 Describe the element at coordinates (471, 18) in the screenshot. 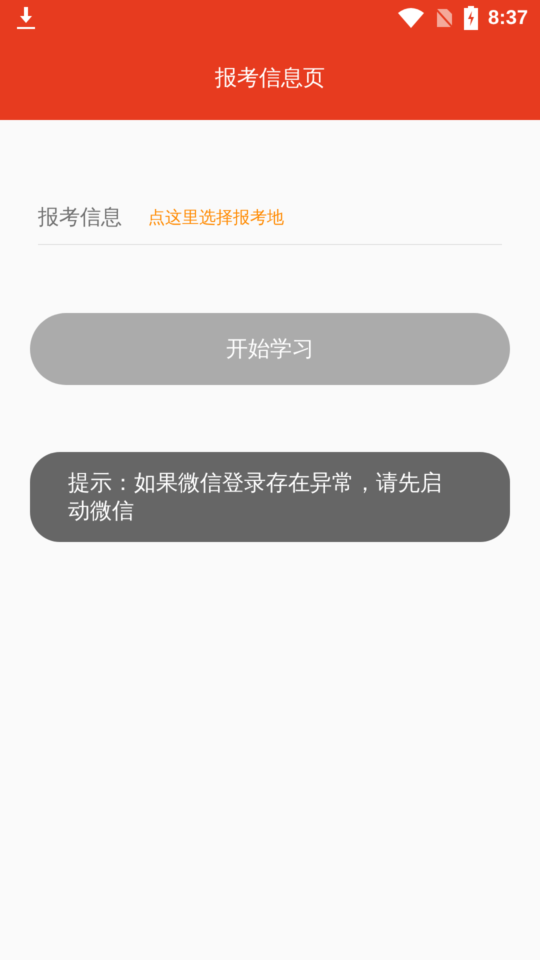

I see `battery-icon` at that location.